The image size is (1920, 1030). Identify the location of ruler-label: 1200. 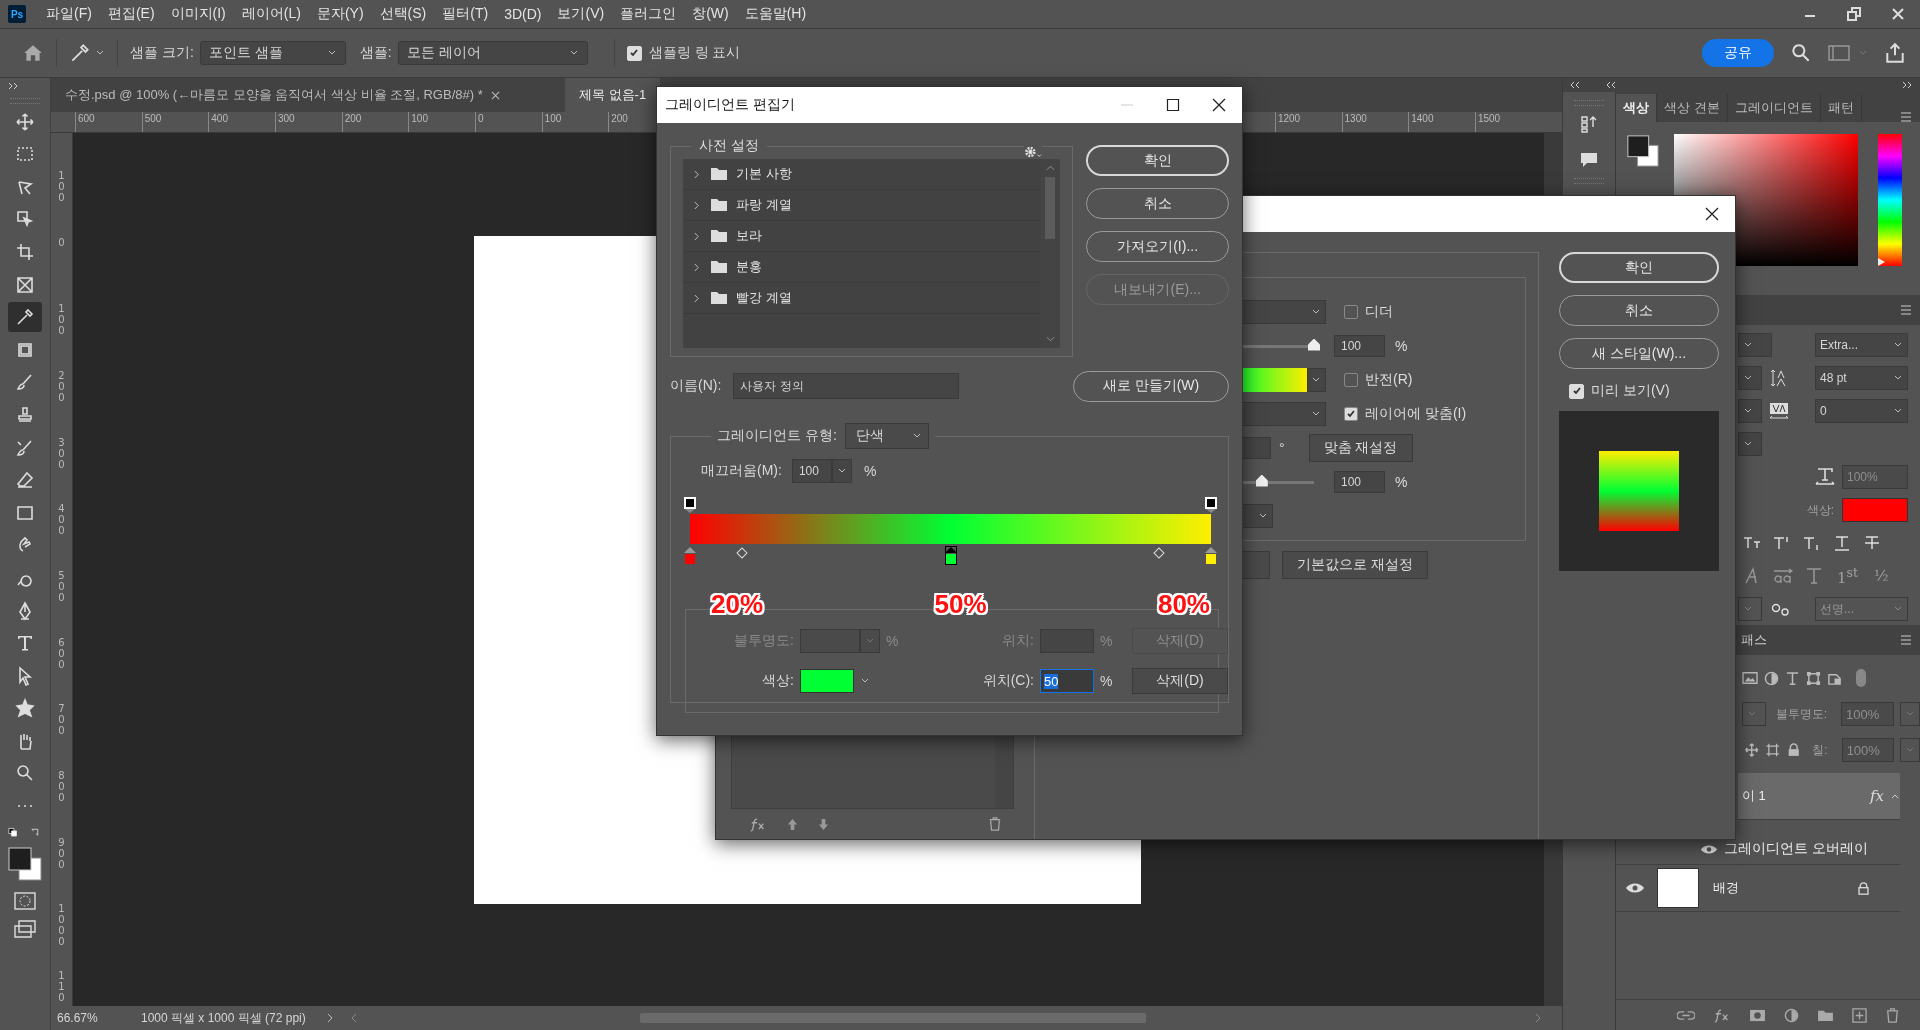
(1289, 118).